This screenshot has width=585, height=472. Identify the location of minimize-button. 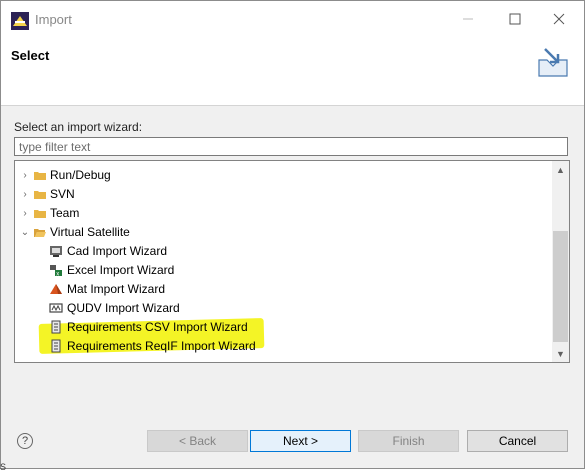
(468, 19).